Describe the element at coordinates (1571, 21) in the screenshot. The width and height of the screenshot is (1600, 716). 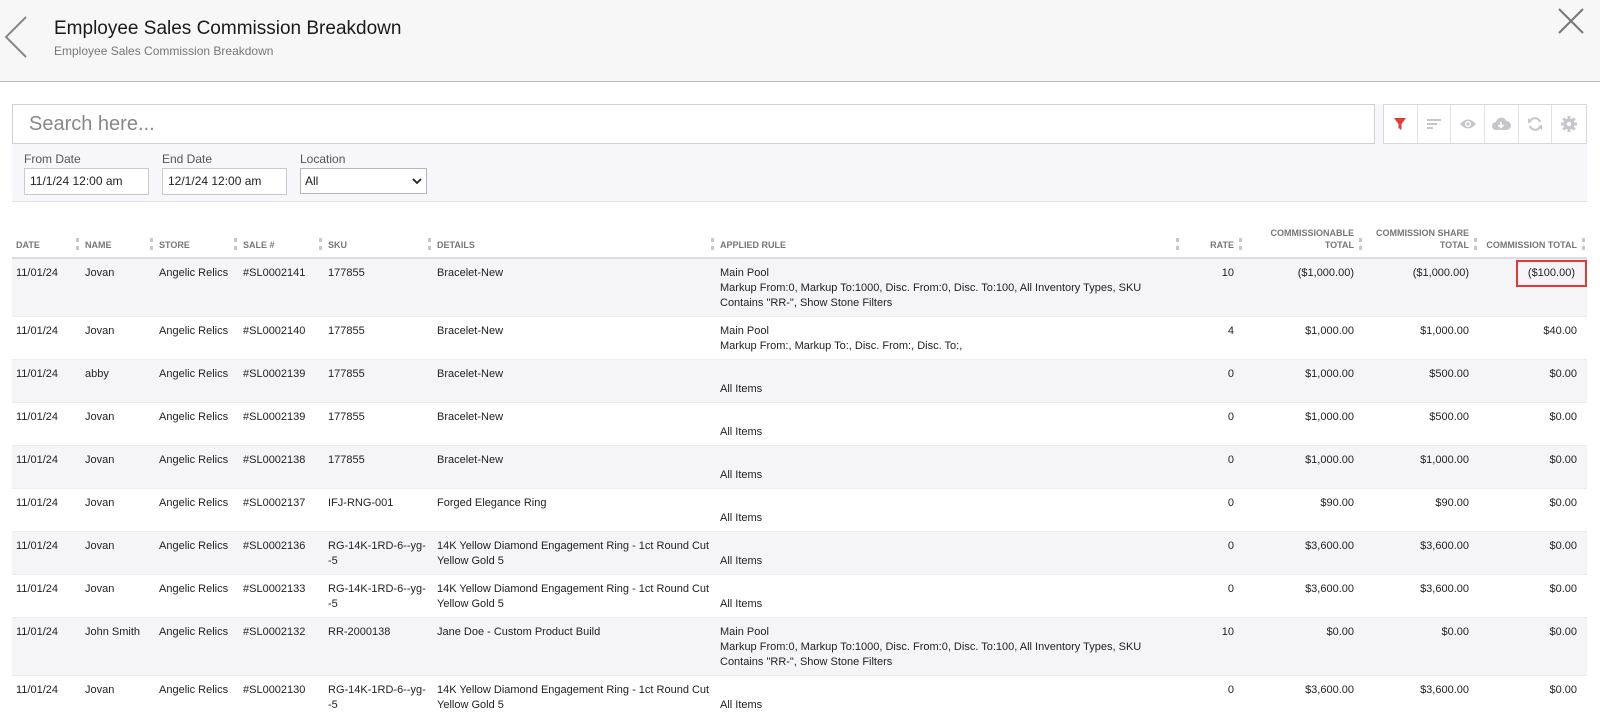
I see `close-button` at that location.